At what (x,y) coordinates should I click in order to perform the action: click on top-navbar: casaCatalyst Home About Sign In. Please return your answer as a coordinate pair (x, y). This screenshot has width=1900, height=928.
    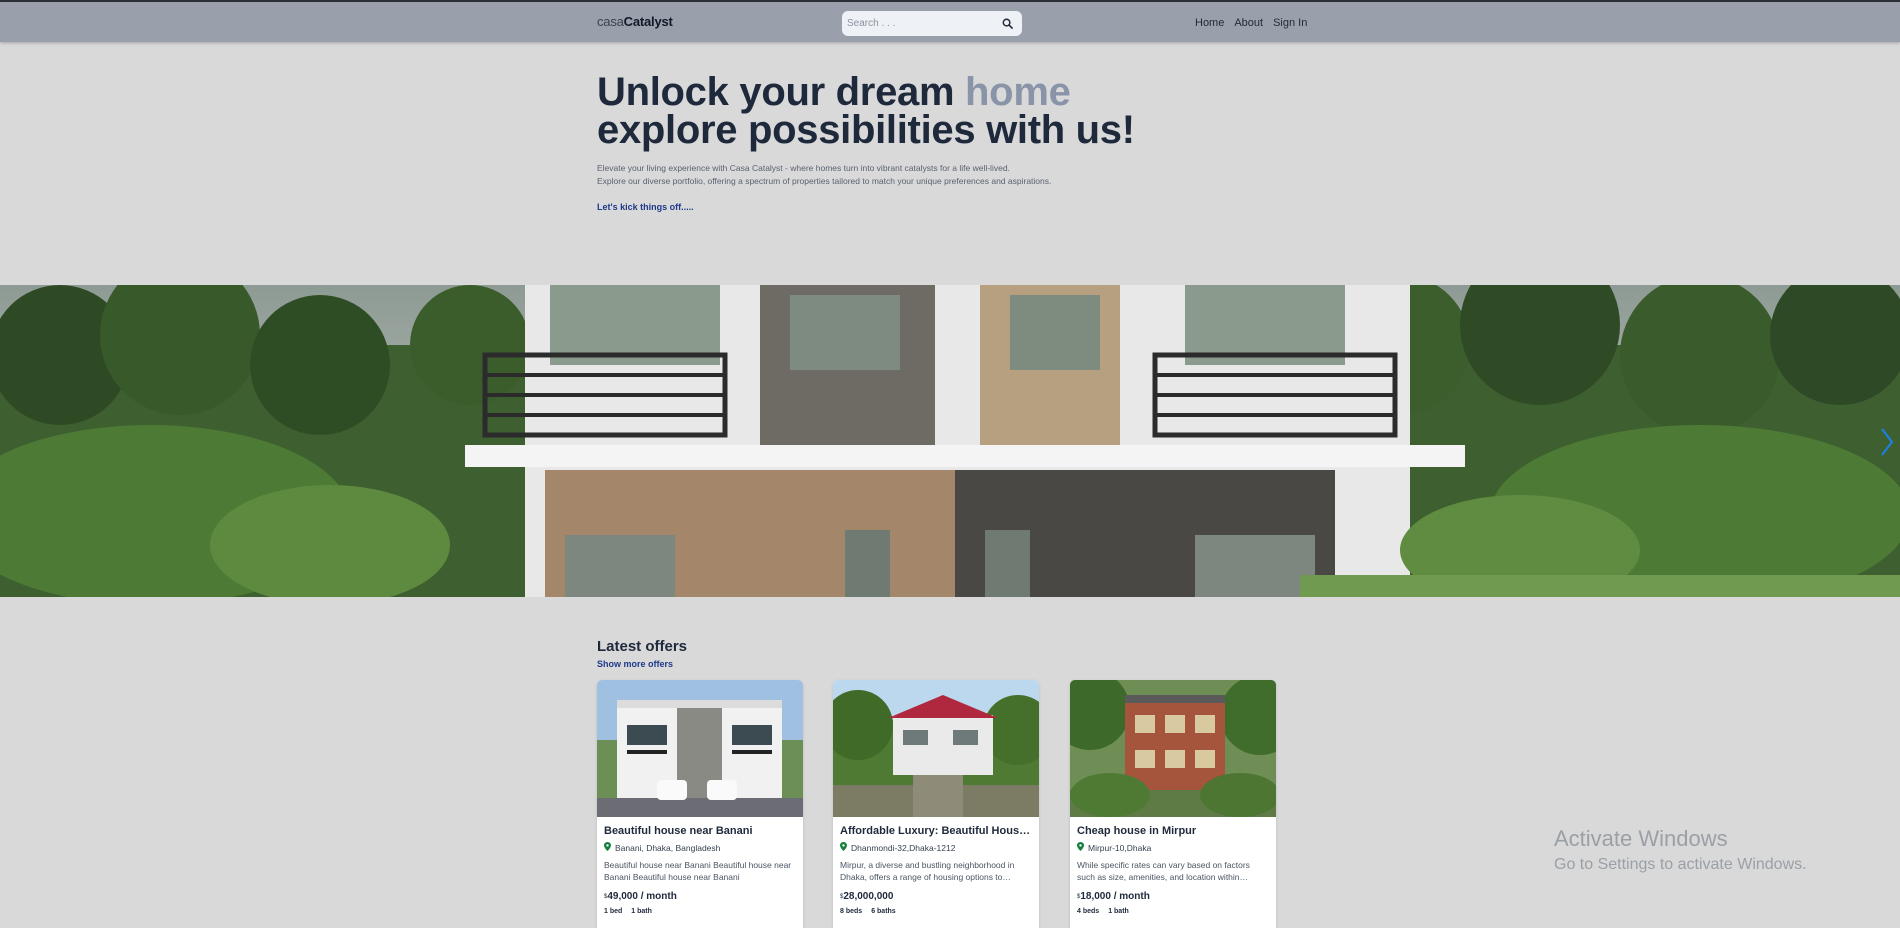
    Looking at the image, I should click on (950, 21).